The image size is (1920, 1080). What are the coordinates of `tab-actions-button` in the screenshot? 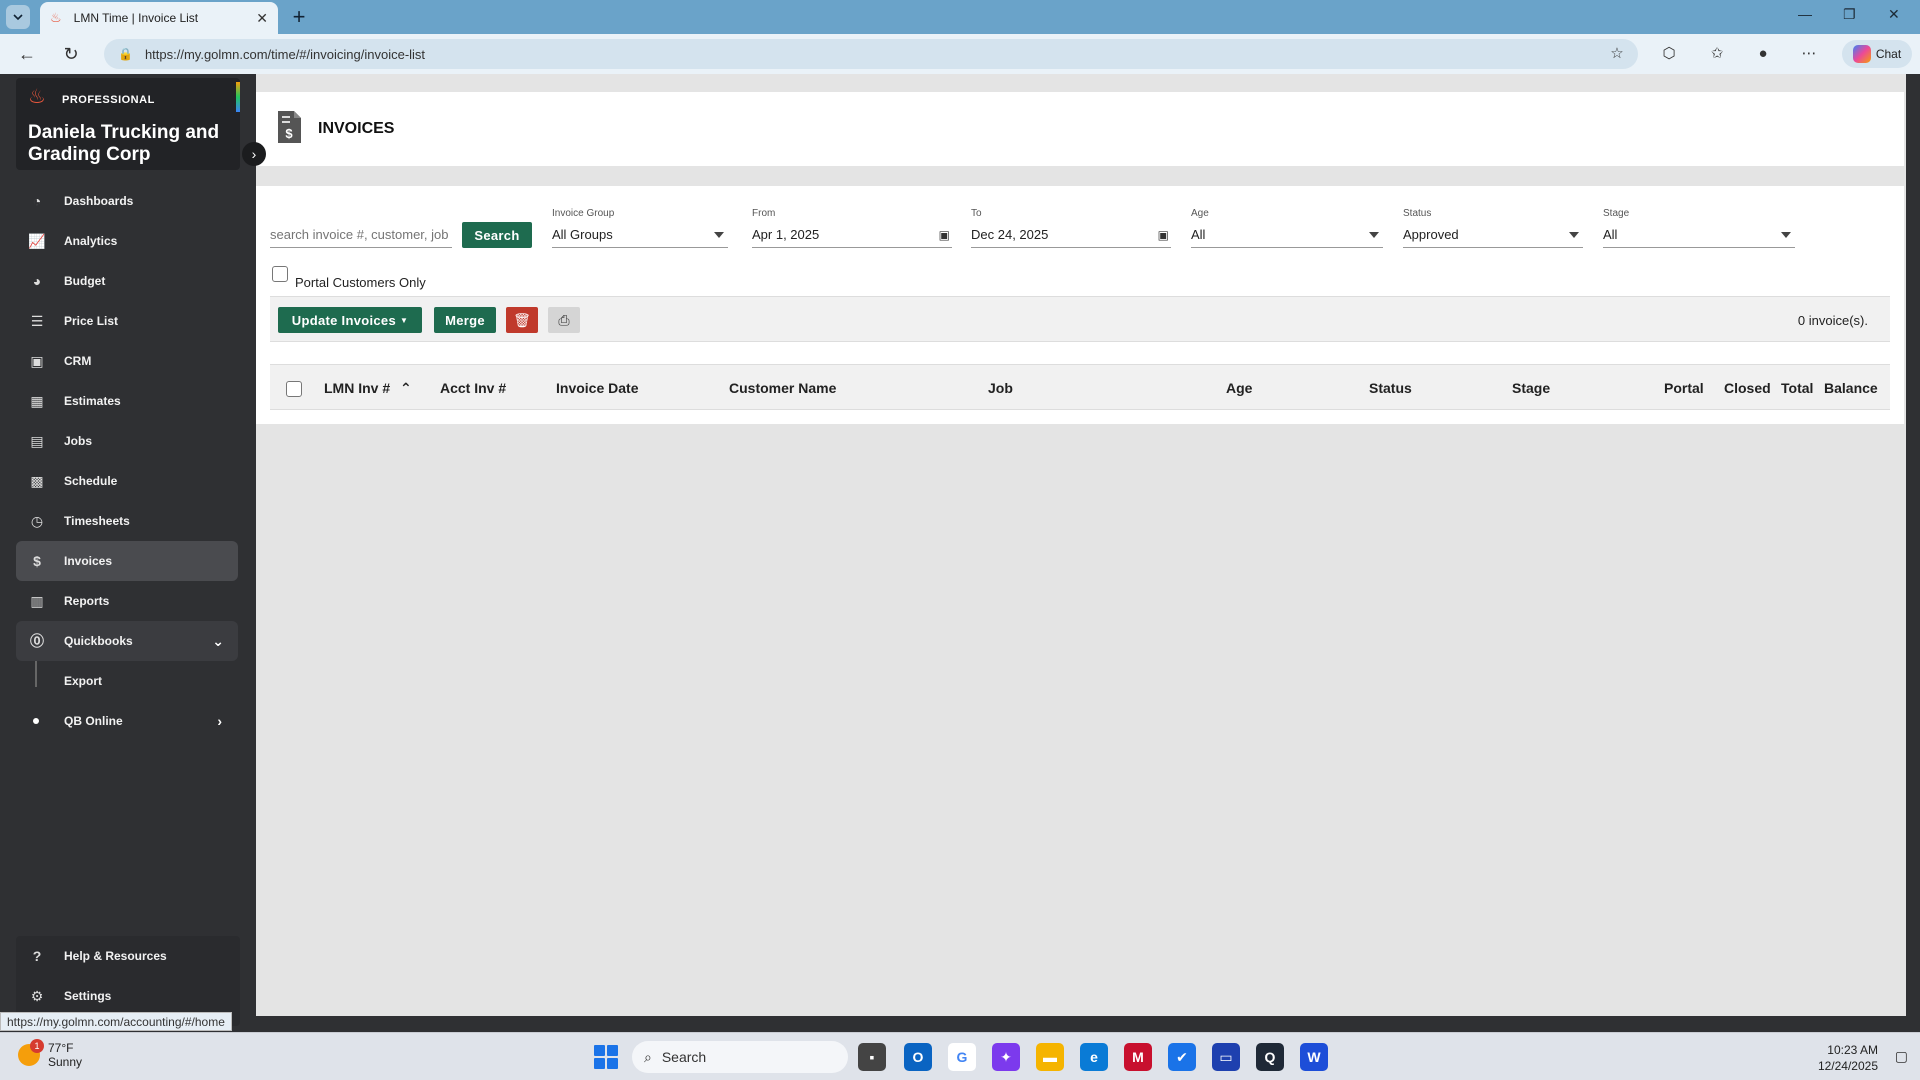 It's located at (18, 17).